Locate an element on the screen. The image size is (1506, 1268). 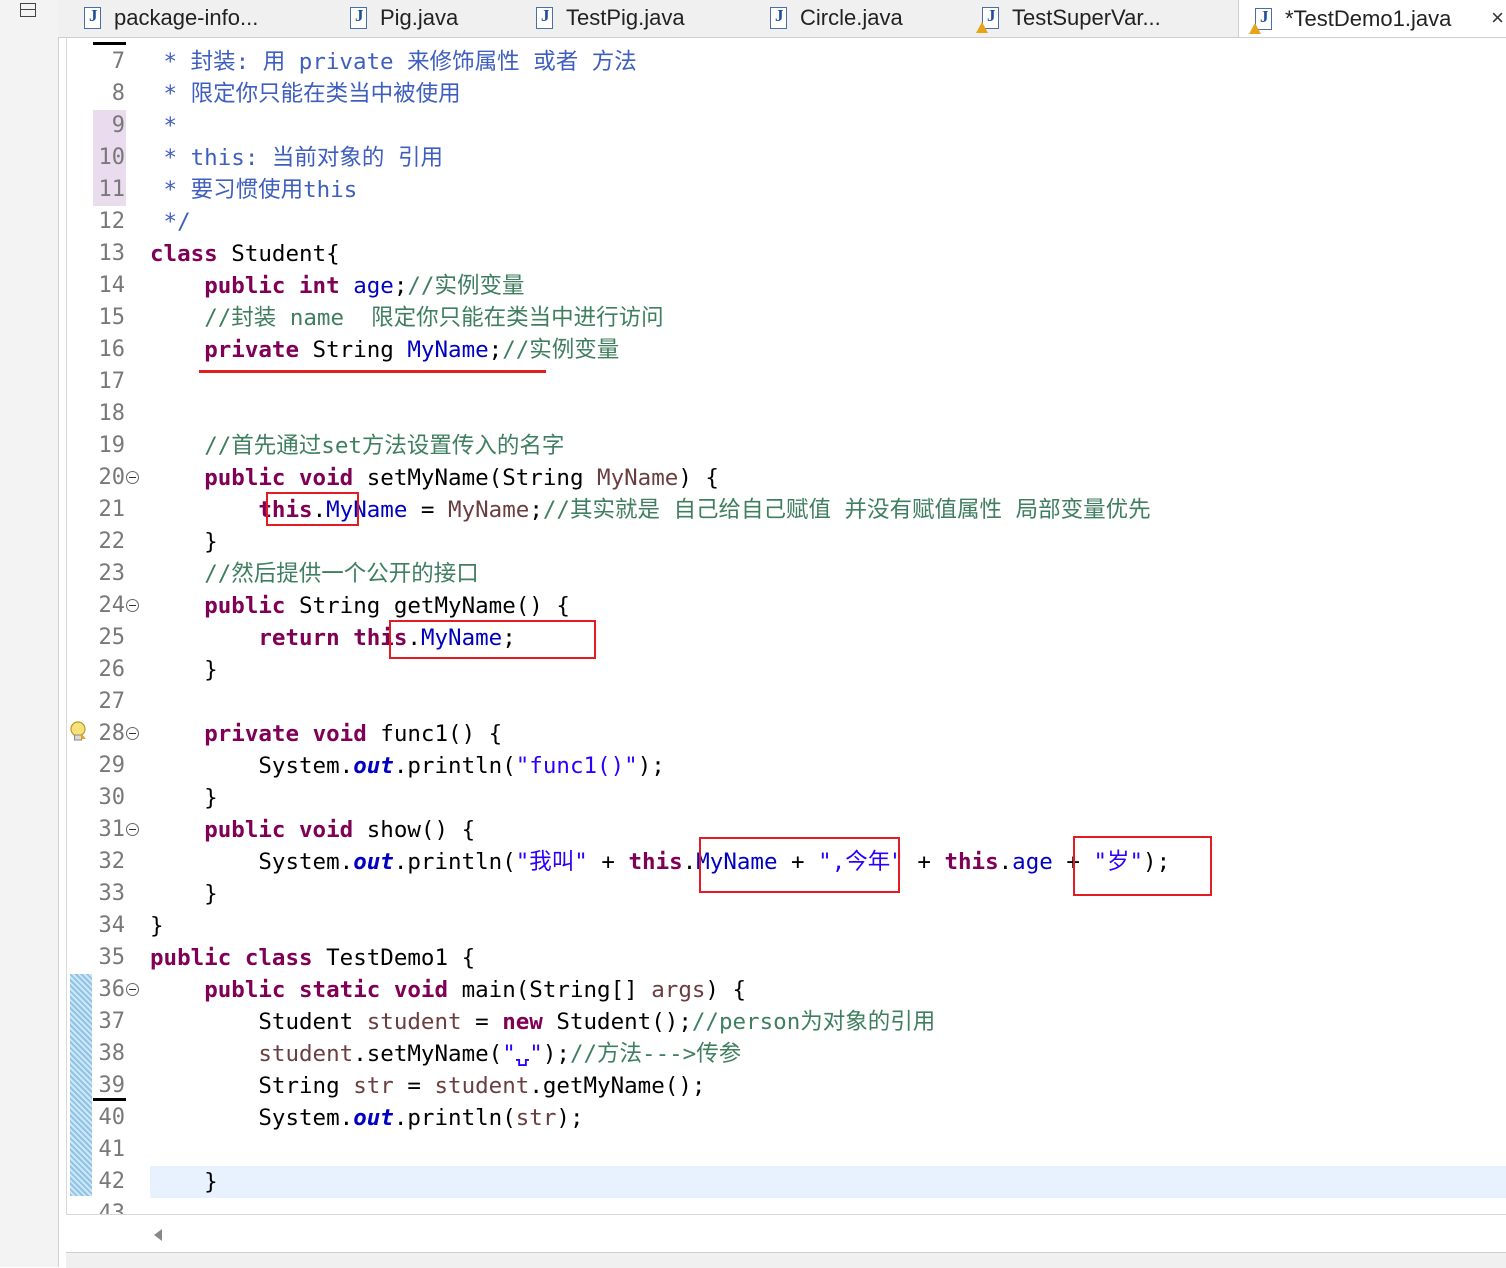
code-token: class is located at coordinates (184, 254).